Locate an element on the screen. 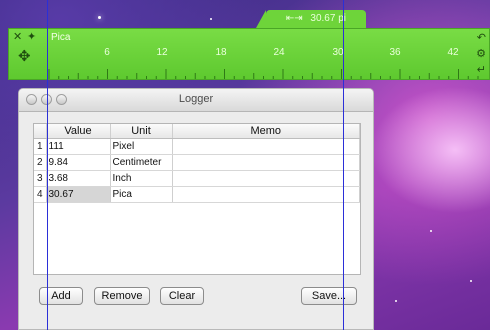  value-cell: 30.67 is located at coordinates (78, 194).